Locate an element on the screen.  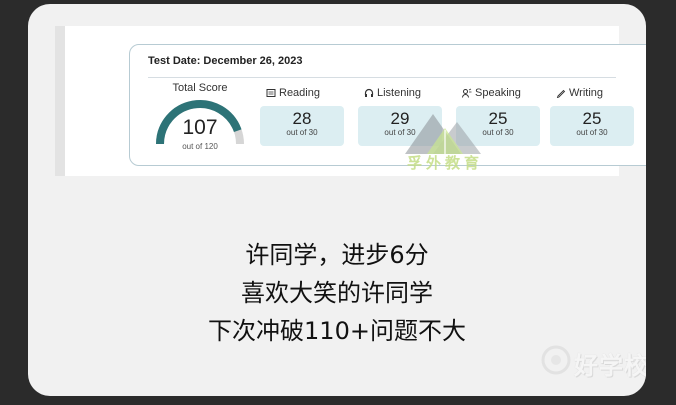
section-reading: Reading 28 out of 30 is located at coordinates (302, 126).